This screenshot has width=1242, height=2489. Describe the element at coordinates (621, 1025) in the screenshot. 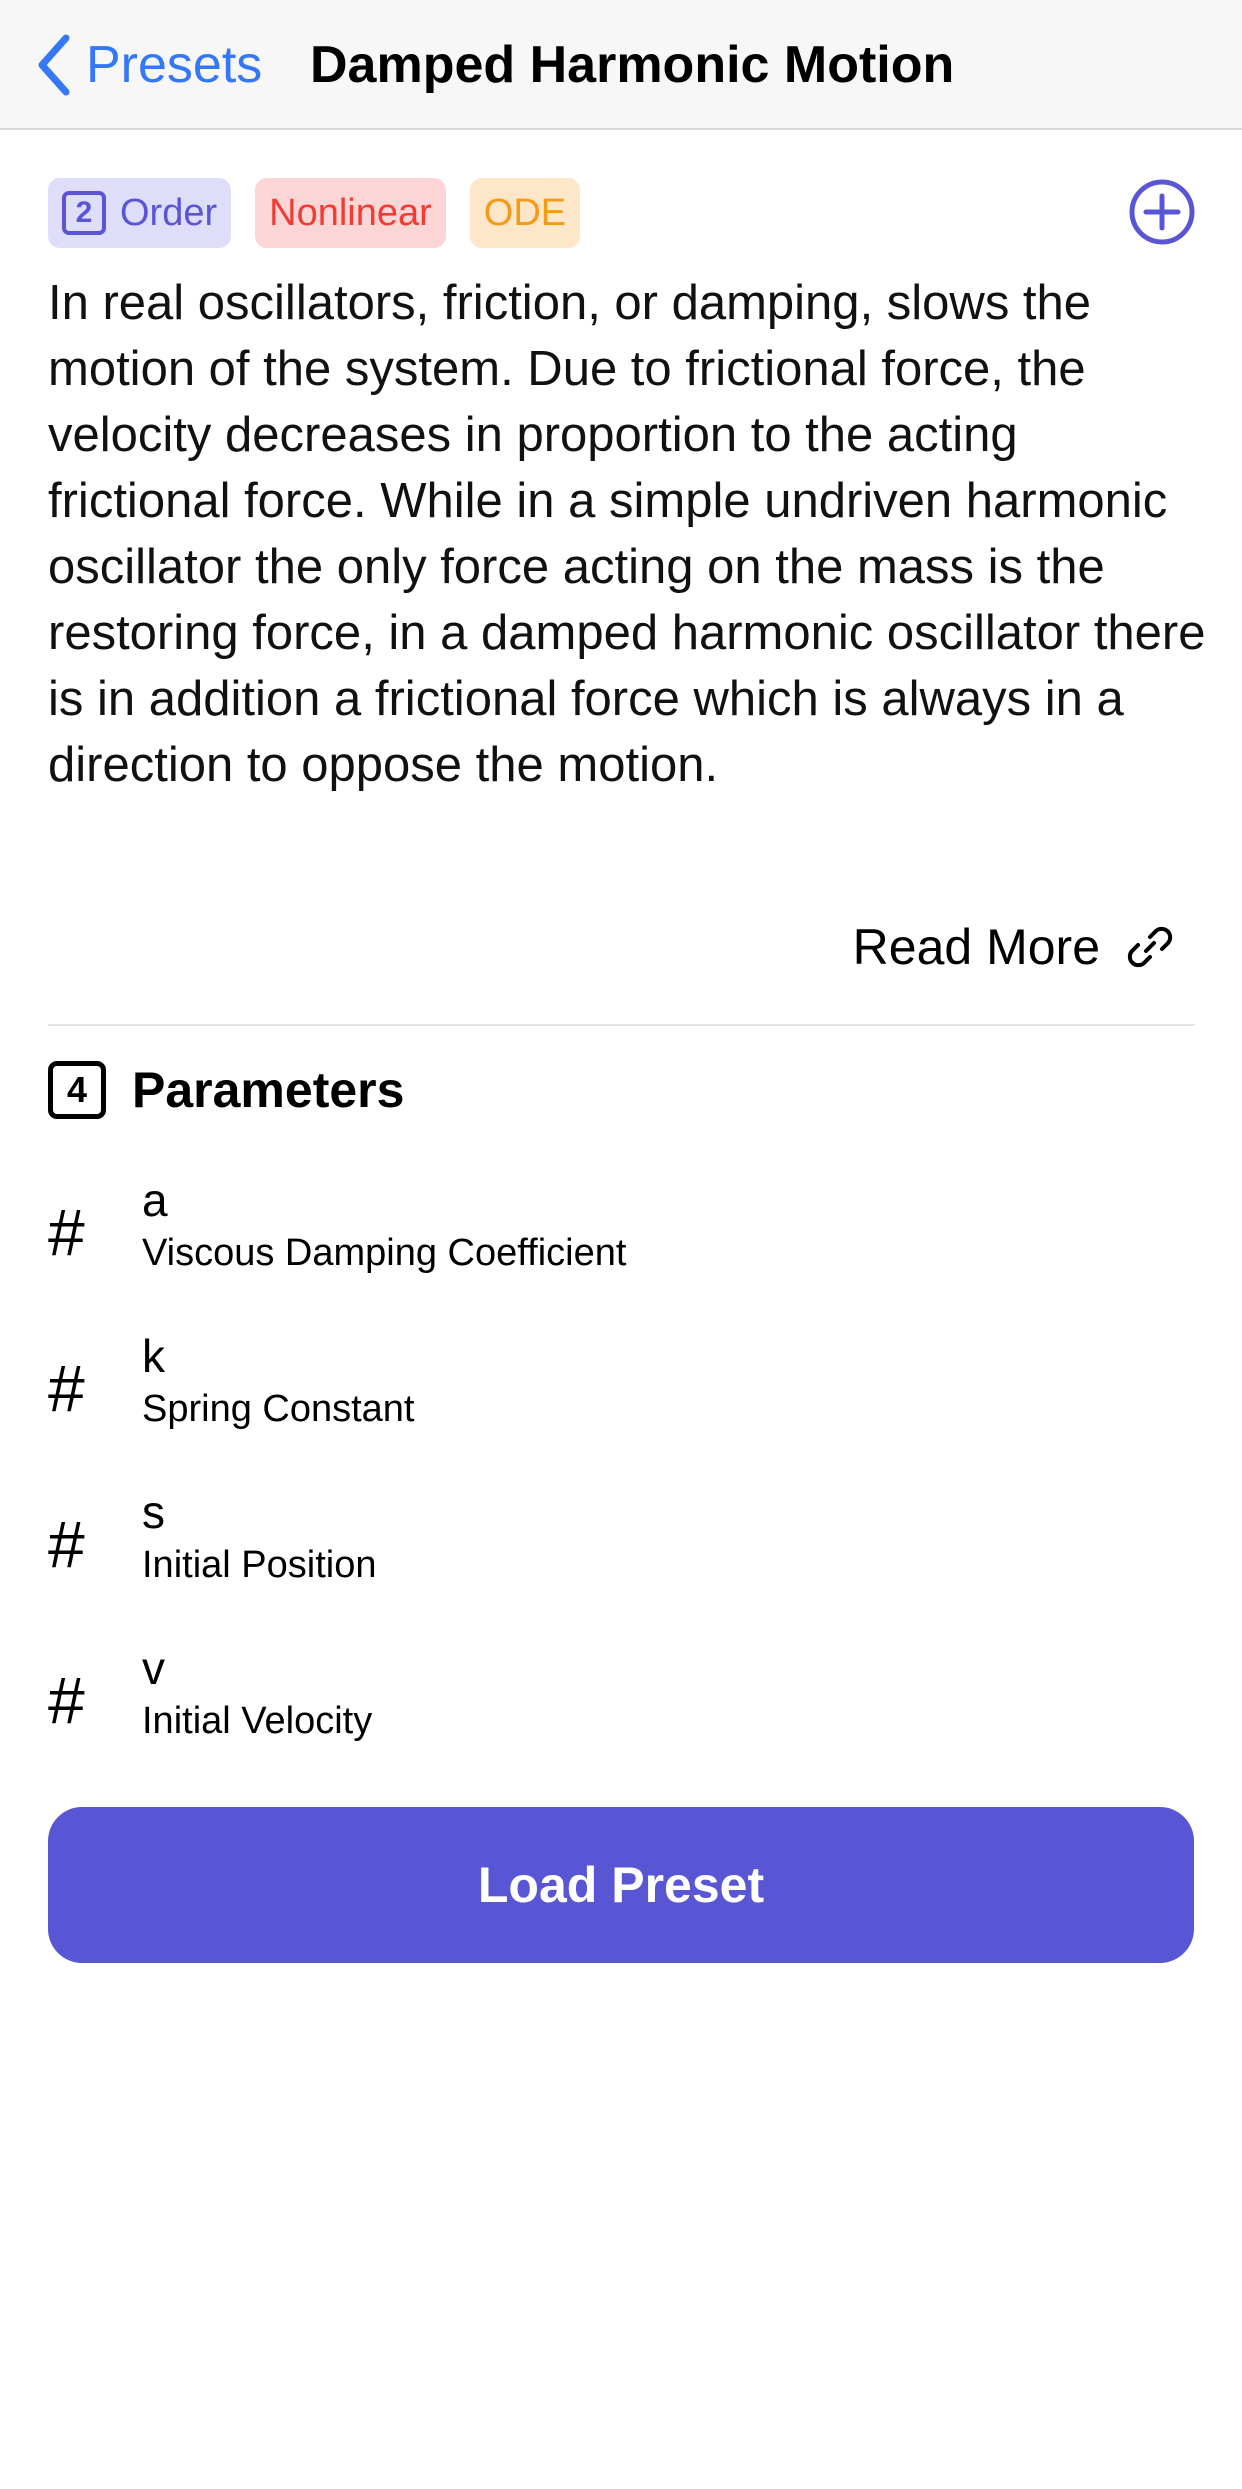

I see `section-divider` at that location.